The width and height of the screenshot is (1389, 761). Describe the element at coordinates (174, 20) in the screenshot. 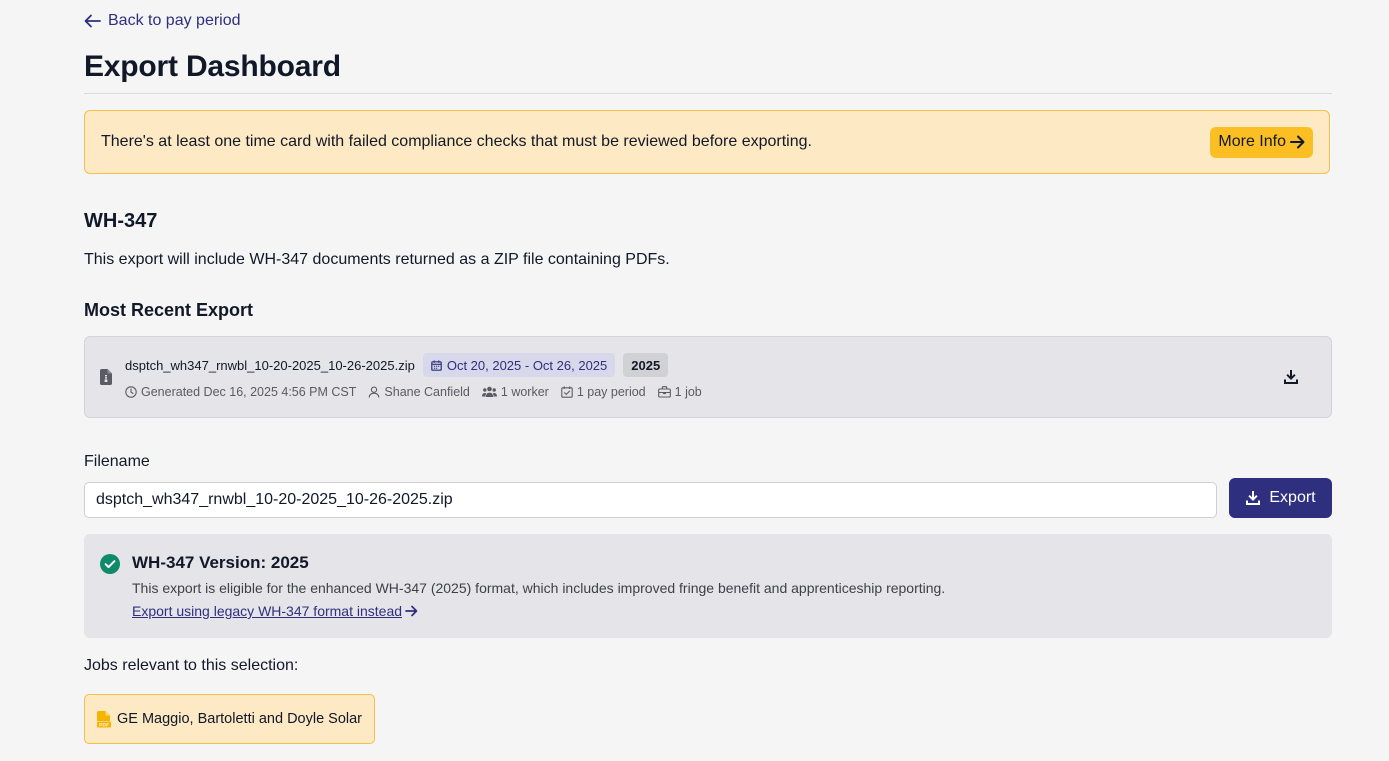

I see `back-link-label: Back to pay period` at that location.